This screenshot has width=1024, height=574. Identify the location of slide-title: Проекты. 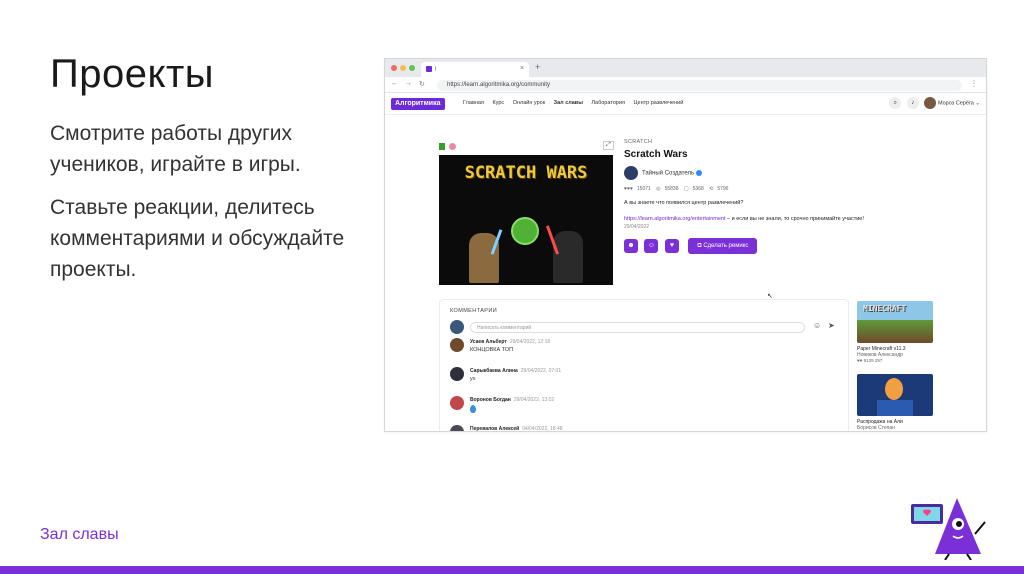
(132, 74).